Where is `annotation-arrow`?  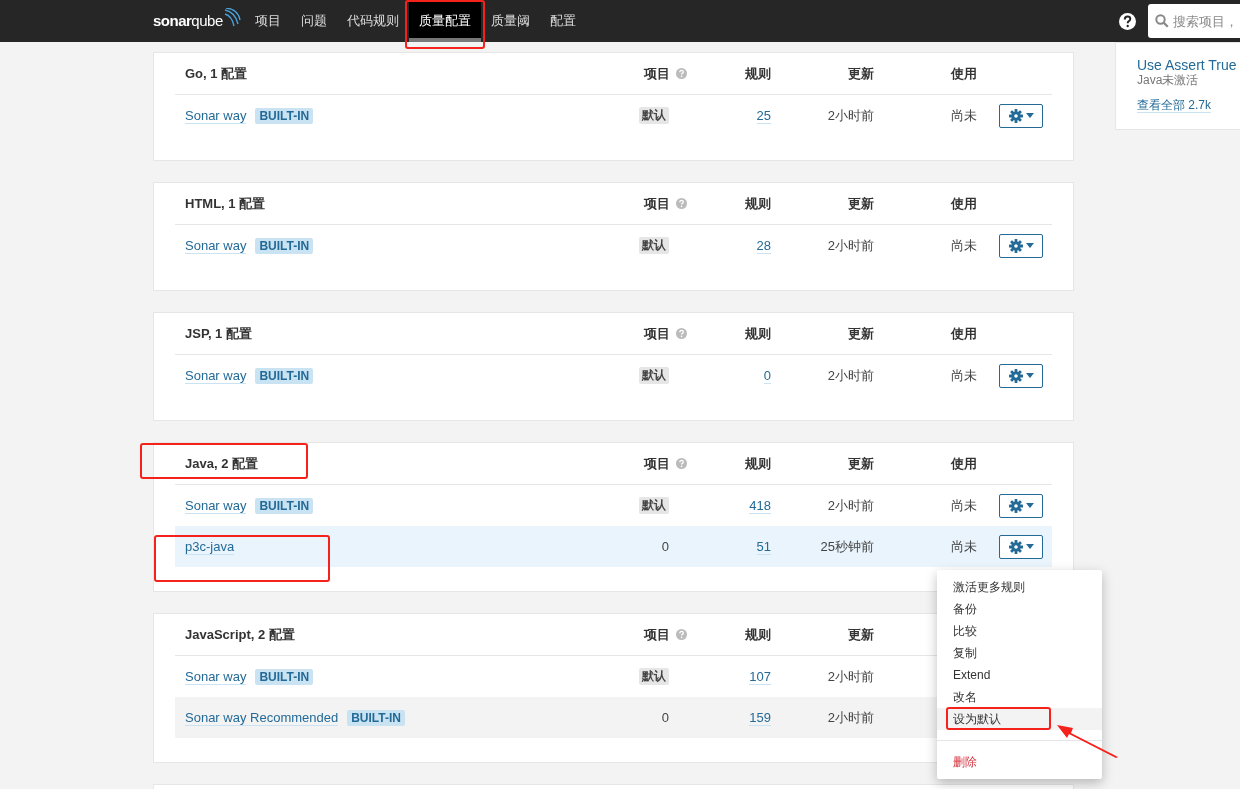 annotation-arrow is located at coordinates (1088, 741).